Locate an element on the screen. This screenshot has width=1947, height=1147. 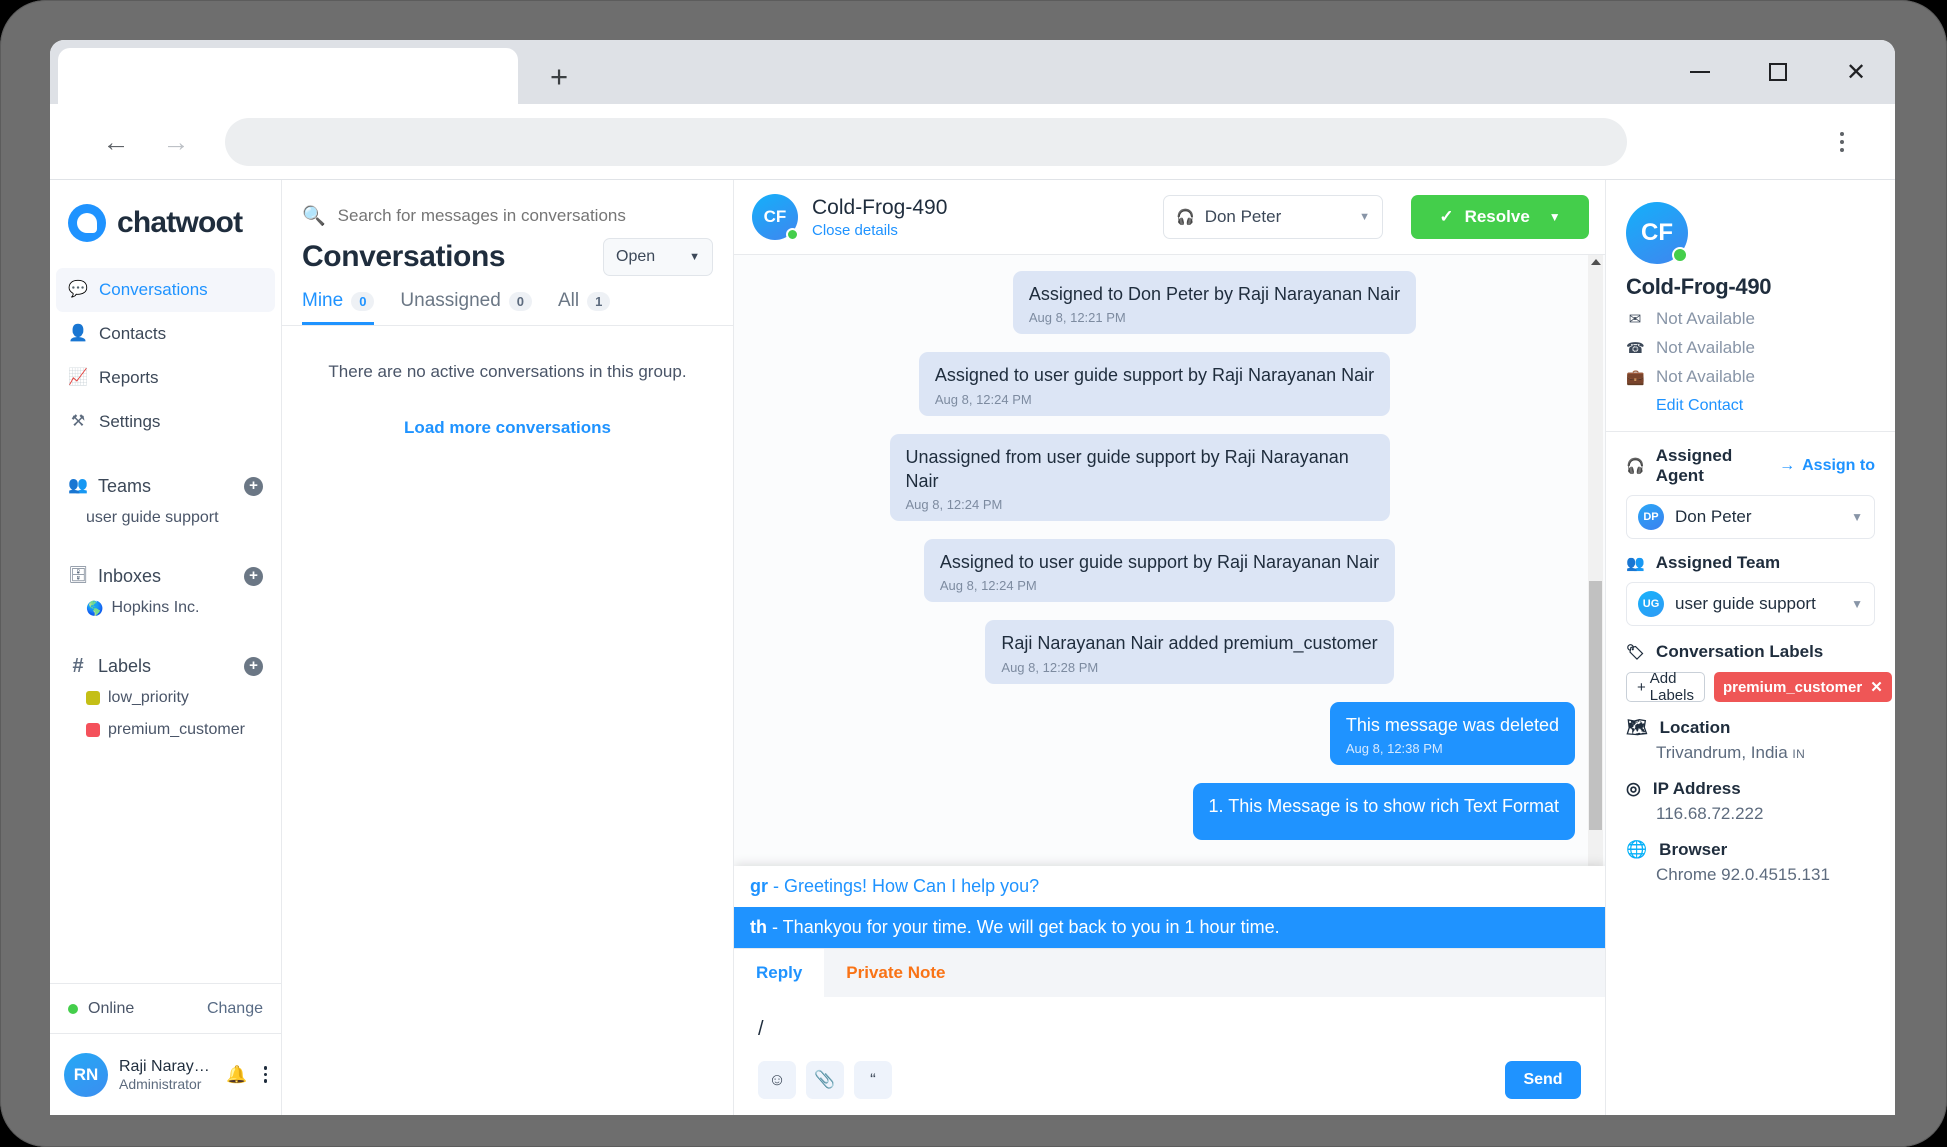
sidebar-item-reports: 📈 Reports is located at coordinates (165, 378).